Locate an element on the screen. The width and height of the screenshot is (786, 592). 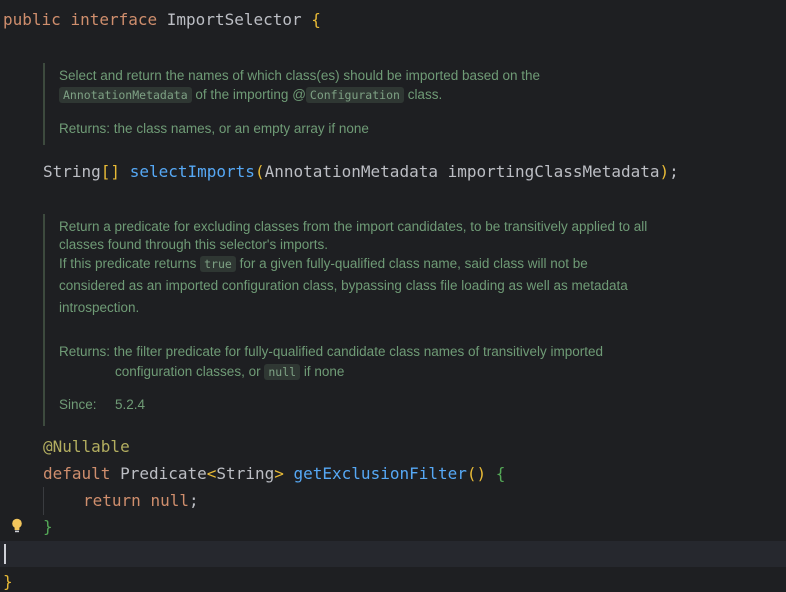
method-closing-brace: } is located at coordinates (48, 526).